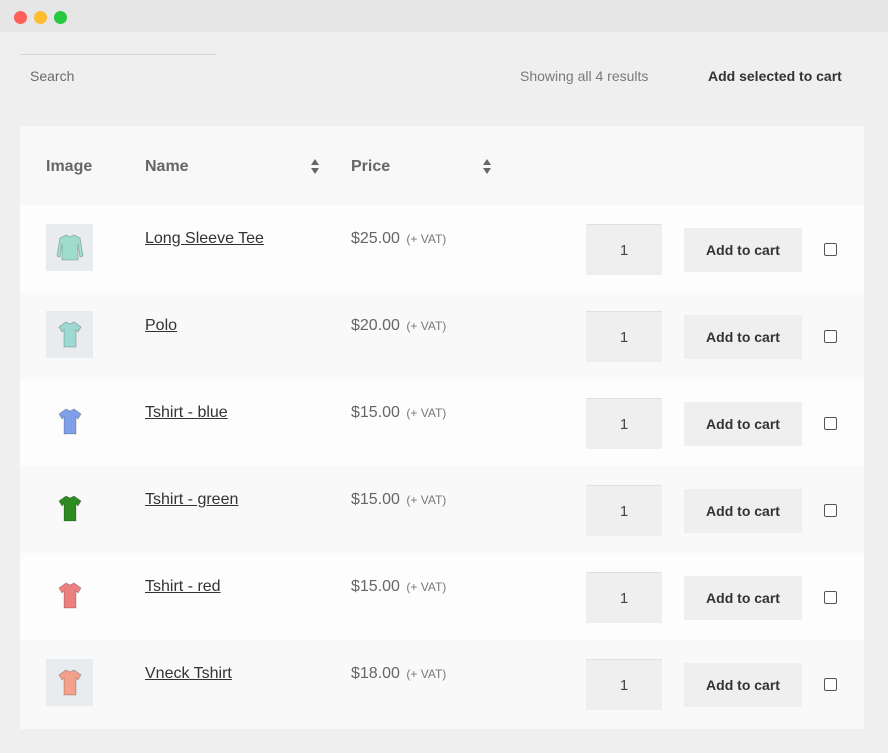  Describe the element at coordinates (442, 335) in the screenshot. I see `table-row: Polo $20.00 (+ VAT) Add to cart` at that location.